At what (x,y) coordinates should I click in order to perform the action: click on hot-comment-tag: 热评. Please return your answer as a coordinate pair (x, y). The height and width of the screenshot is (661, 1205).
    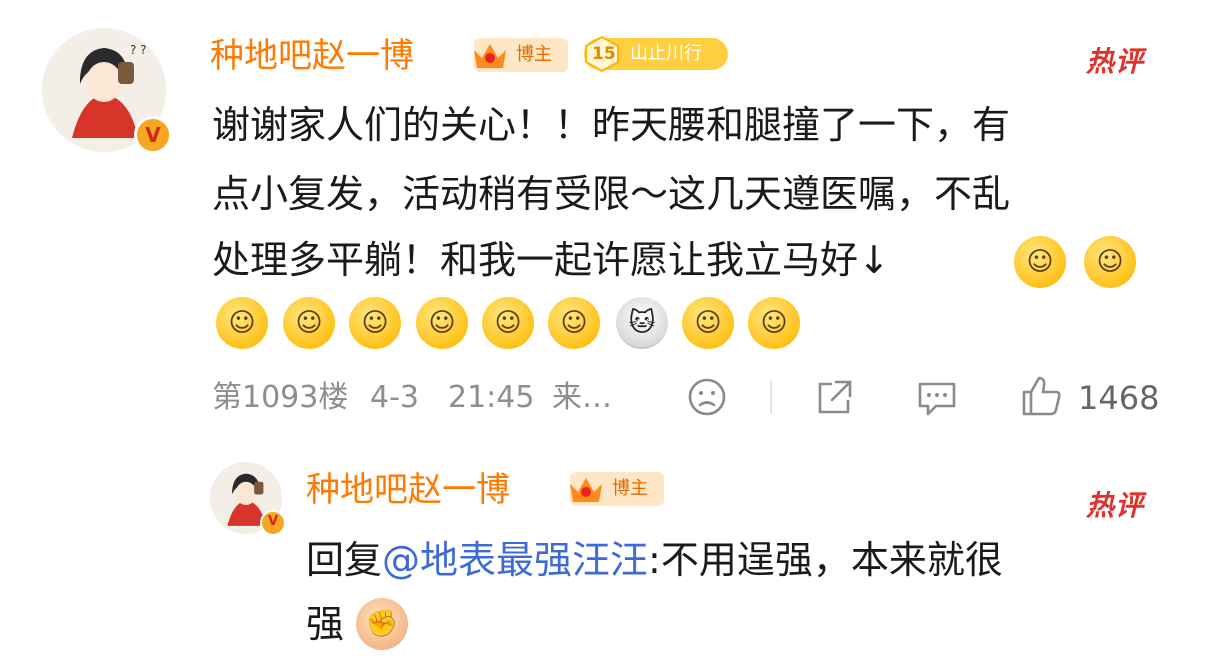
    Looking at the image, I should click on (1115, 61).